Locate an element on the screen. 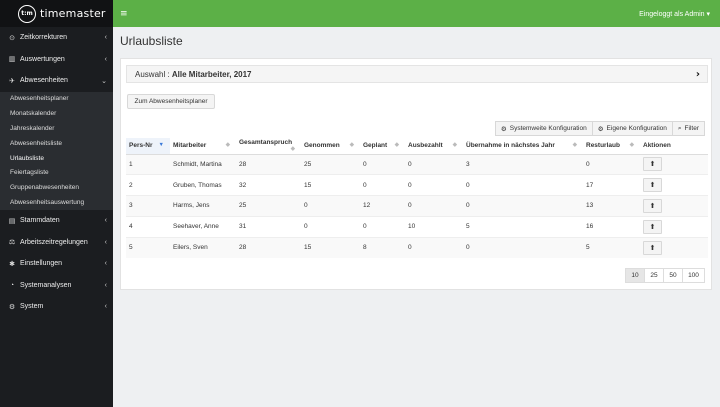 The width and height of the screenshot is (720, 407). cell-pers-nr: 4 is located at coordinates (148, 226).